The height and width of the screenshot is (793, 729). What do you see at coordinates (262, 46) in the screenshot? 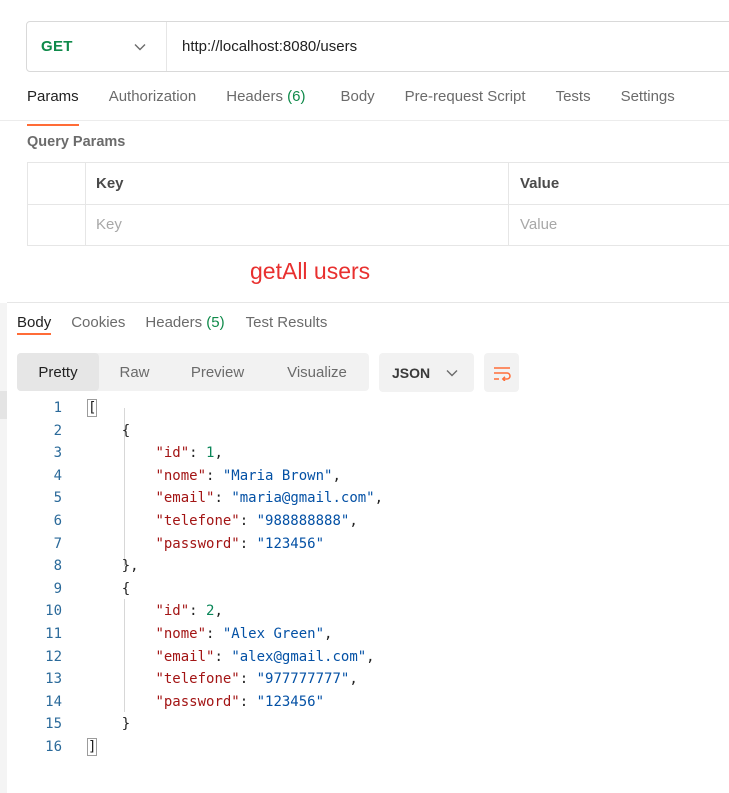
I see `url-input: http://localhost:8080/users` at bounding box center [262, 46].